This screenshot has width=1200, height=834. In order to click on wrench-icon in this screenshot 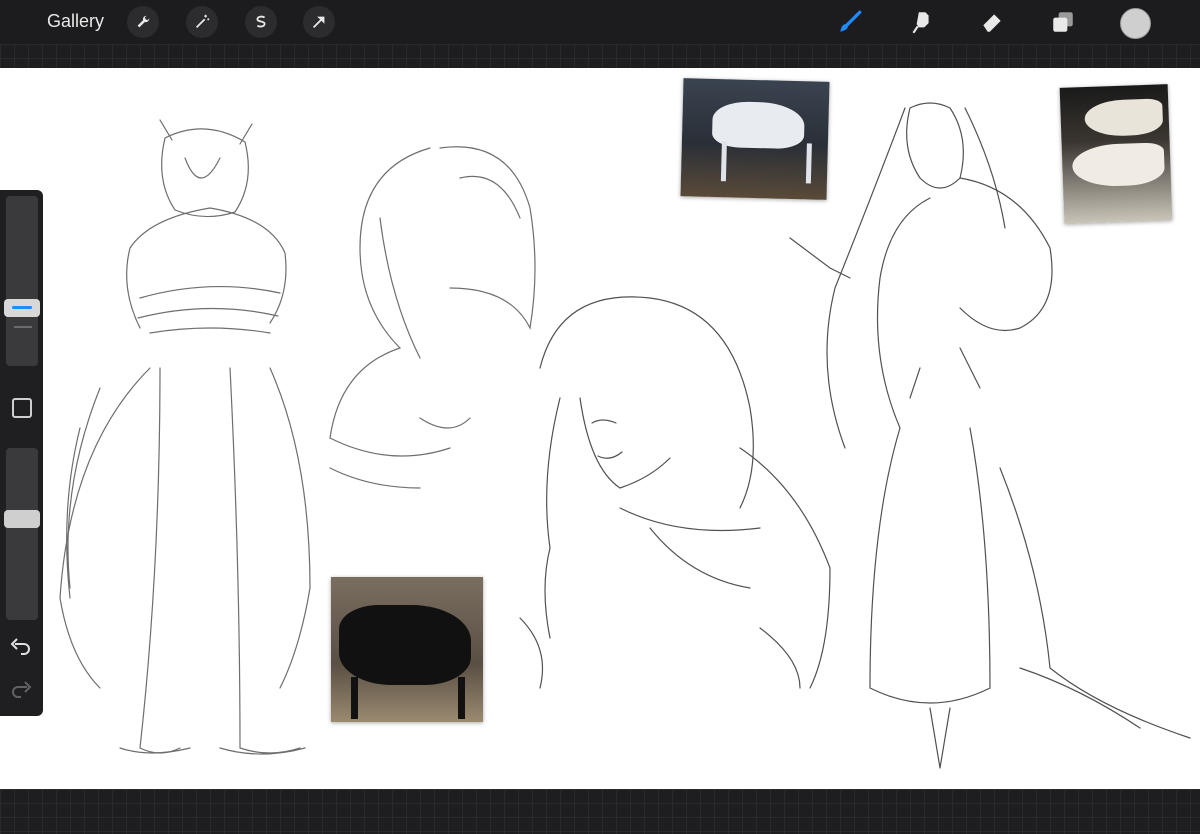, I will do `click(143, 22)`.